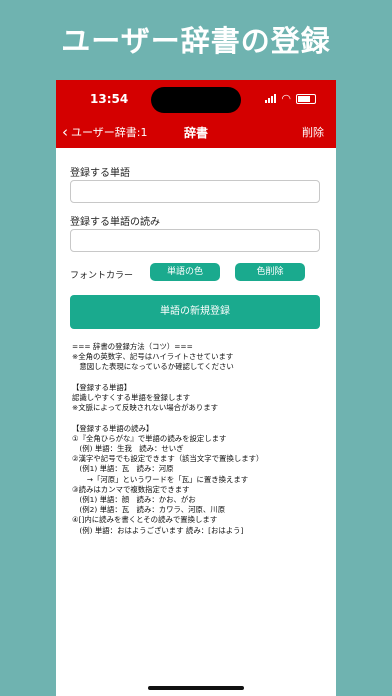 The width and height of the screenshot is (392, 696). Describe the element at coordinates (313, 132) in the screenshot. I see `delete-button: 削除` at that location.